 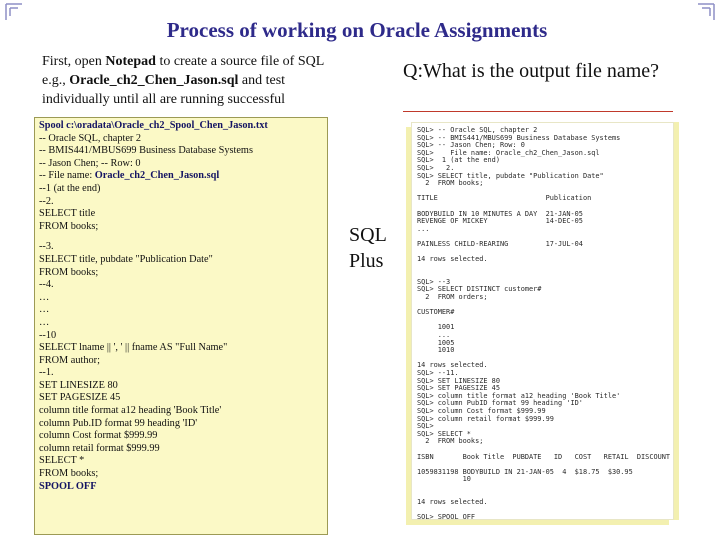 What do you see at coordinates (436, 350) in the screenshot?
I see `output-line: 1010` at bounding box center [436, 350].